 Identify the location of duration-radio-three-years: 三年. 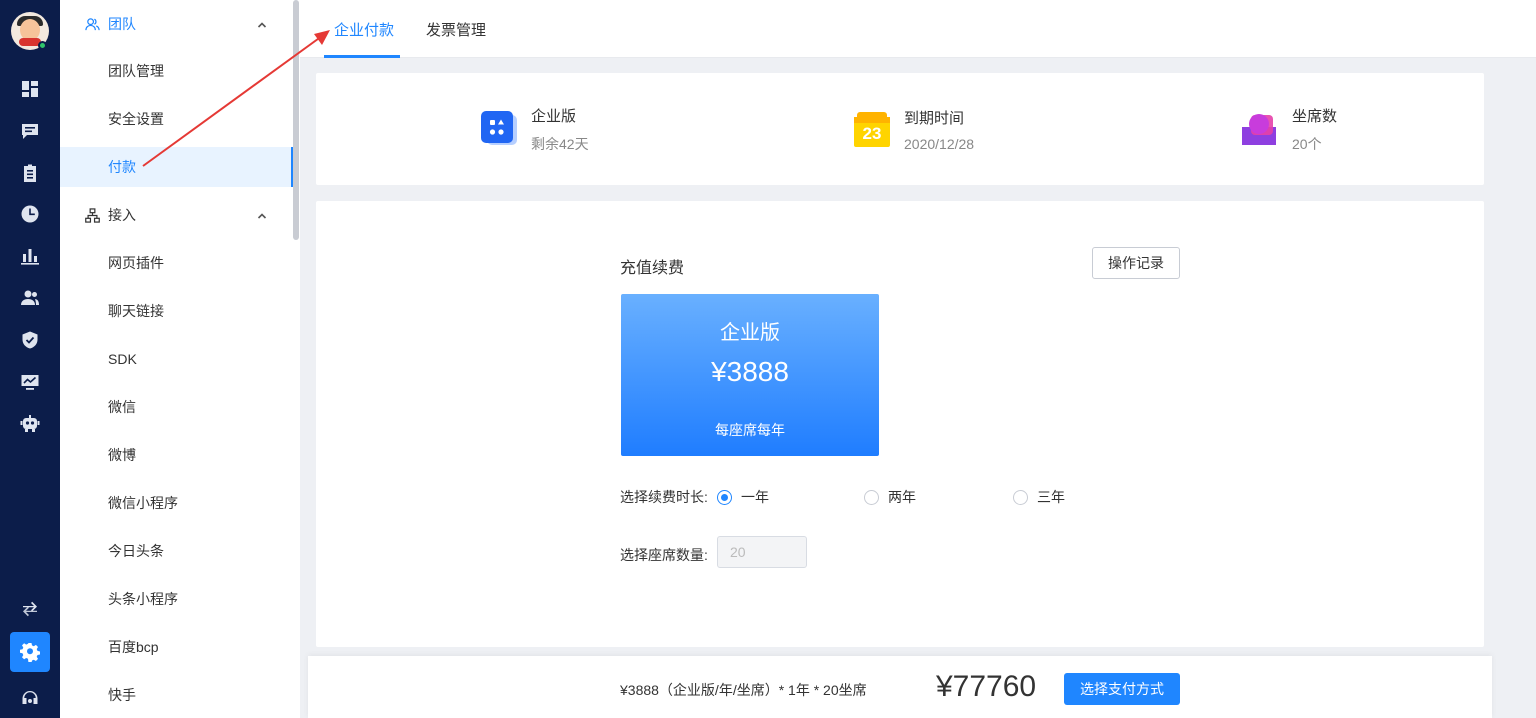
(1039, 497).